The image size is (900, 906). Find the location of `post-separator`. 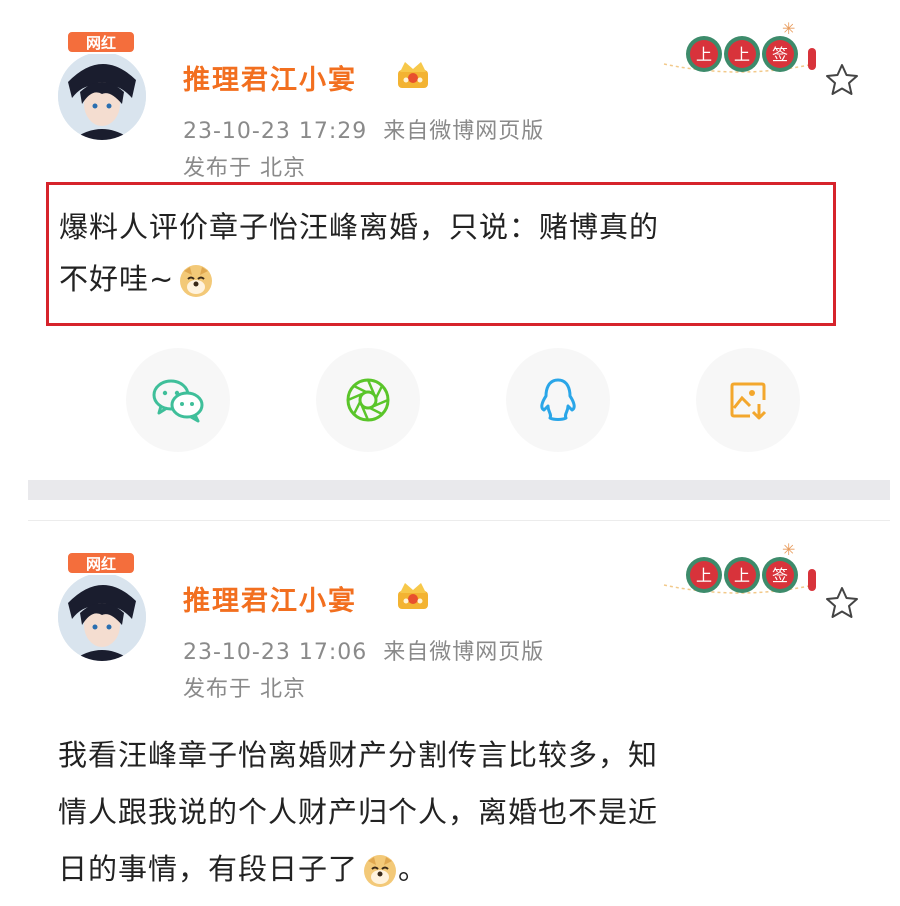

post-separator is located at coordinates (459, 490).